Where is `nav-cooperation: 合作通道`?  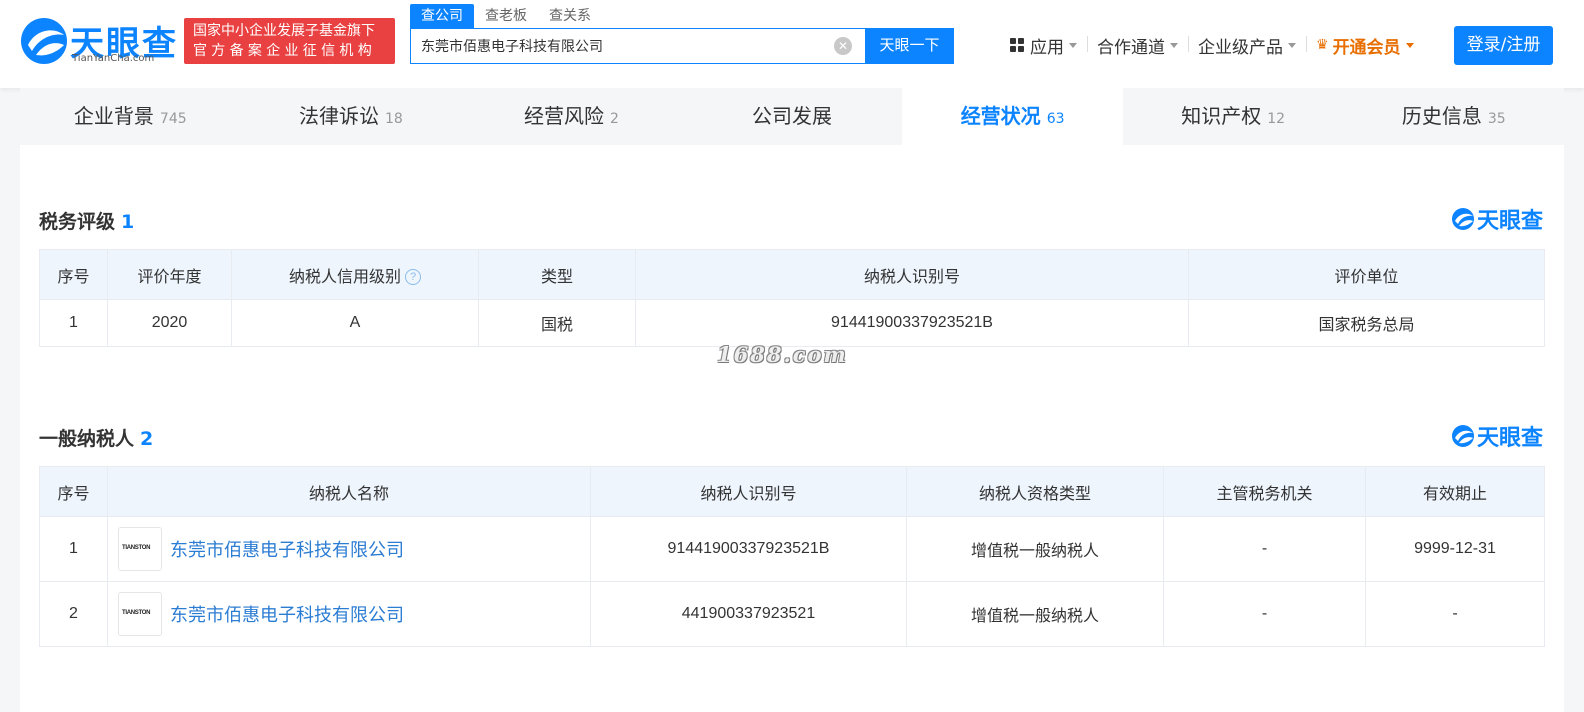
nav-cooperation: 合作通道 is located at coordinates (1137, 45).